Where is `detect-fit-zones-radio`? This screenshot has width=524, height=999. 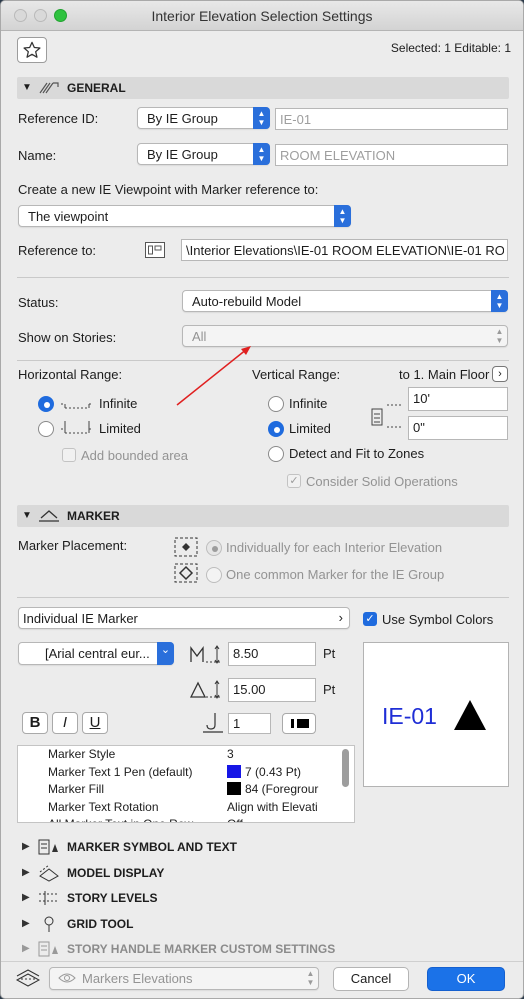 detect-fit-zones-radio is located at coordinates (276, 454).